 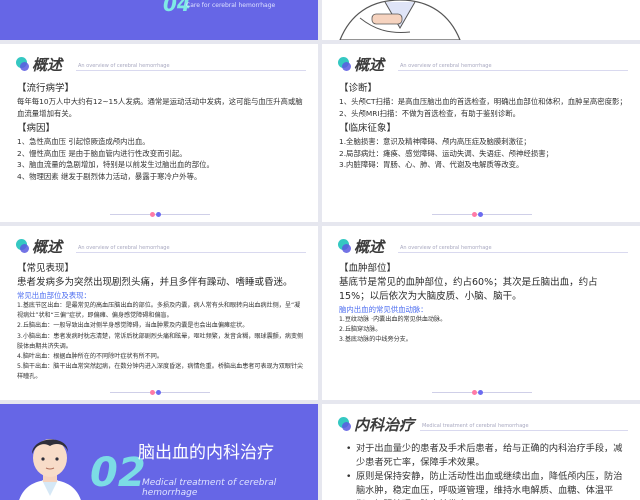 I want to click on section-title: 脑出血的内科治疗, so click(x=206, y=453).